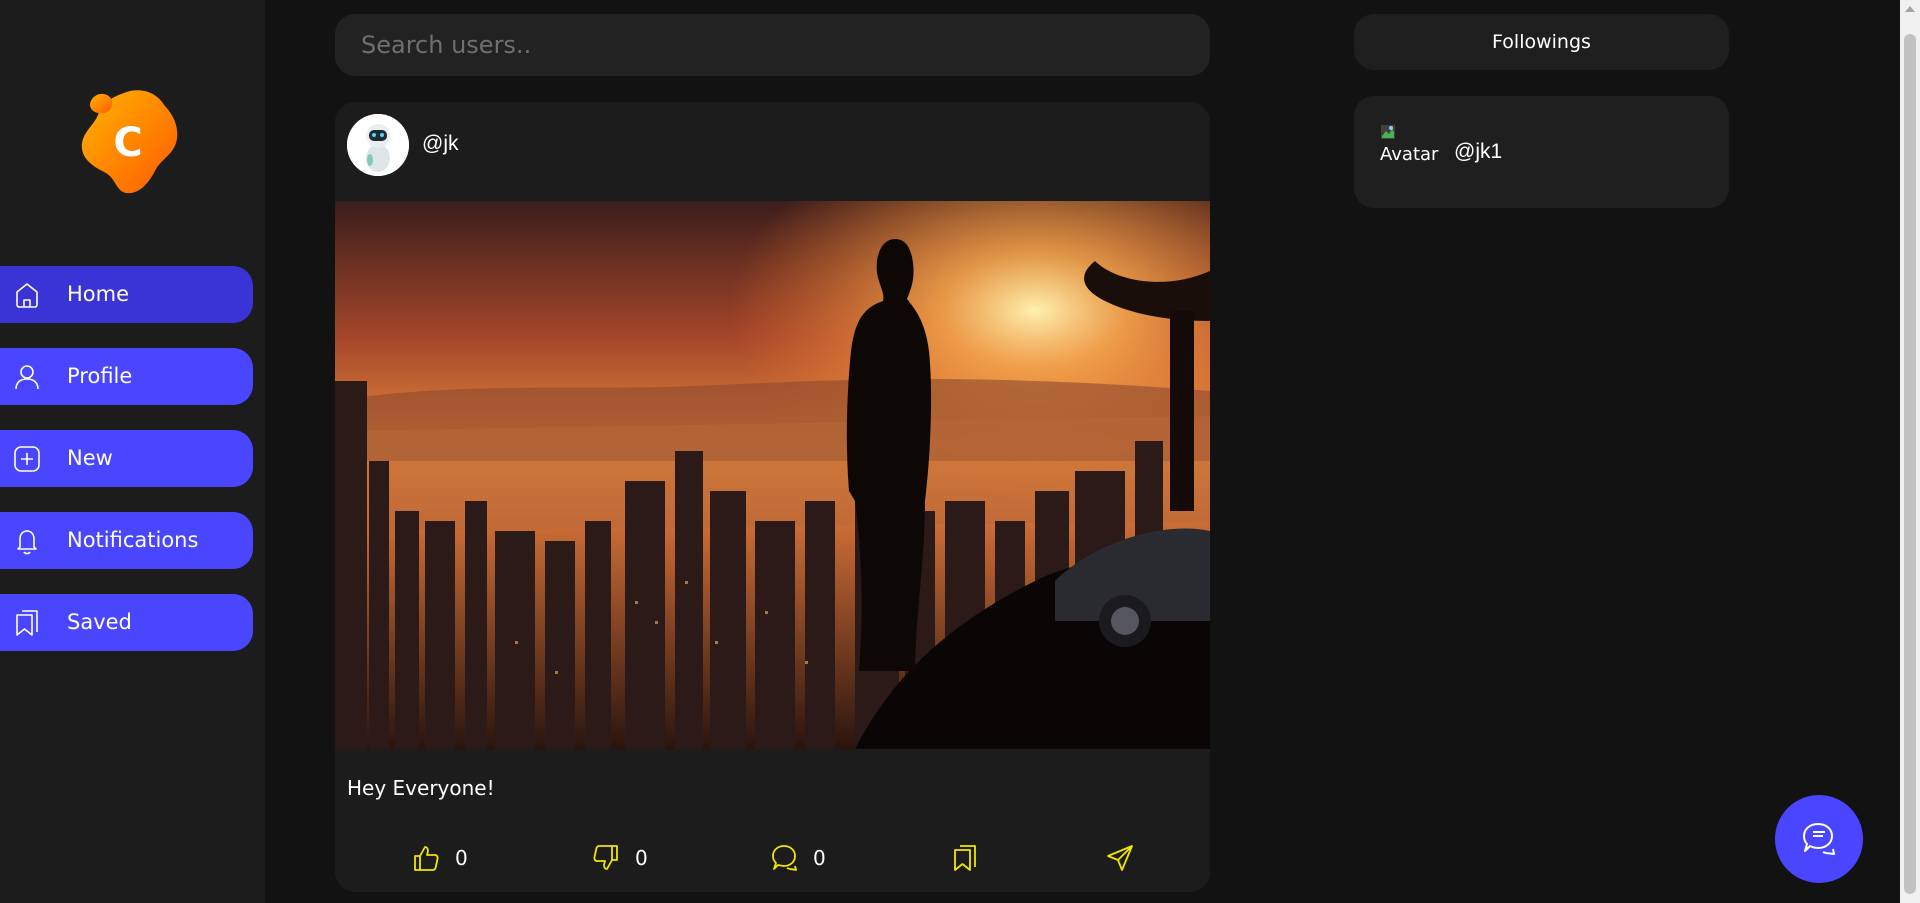  I want to click on logo-letter: C, so click(127, 143).